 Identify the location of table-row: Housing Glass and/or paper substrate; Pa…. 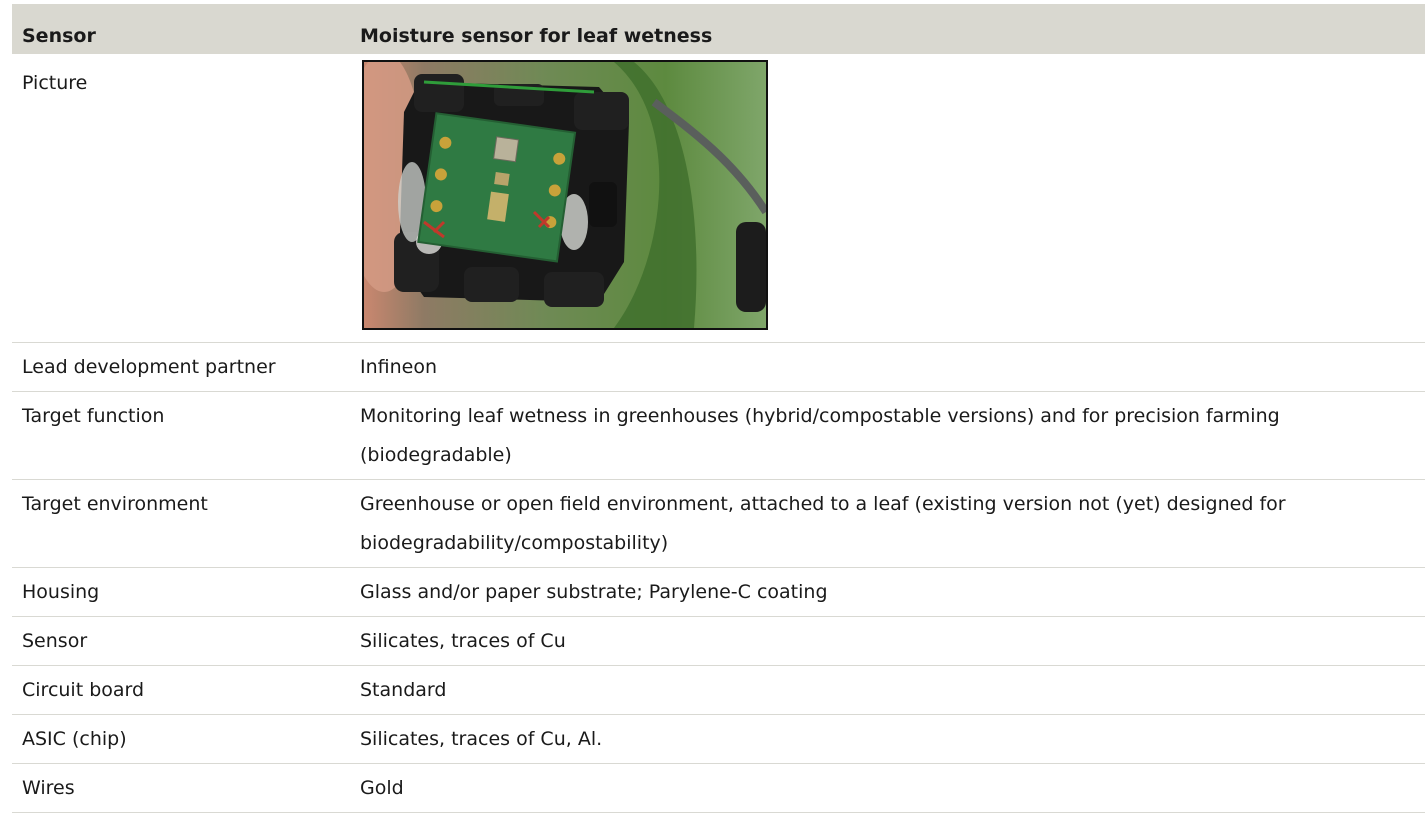
(718, 592).